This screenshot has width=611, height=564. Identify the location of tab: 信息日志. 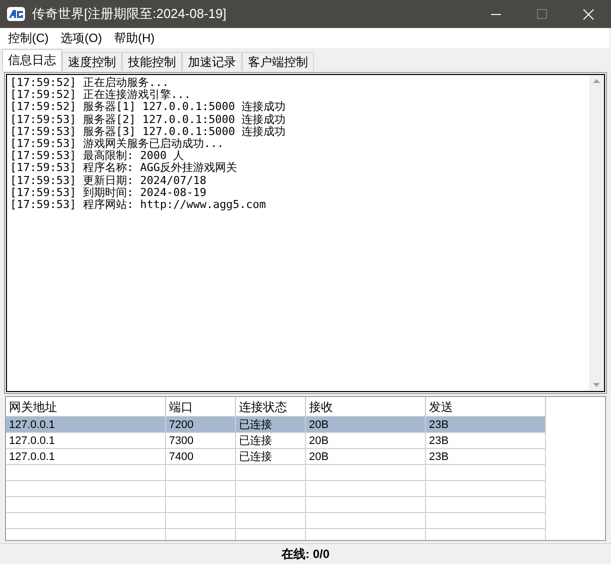
(32, 60).